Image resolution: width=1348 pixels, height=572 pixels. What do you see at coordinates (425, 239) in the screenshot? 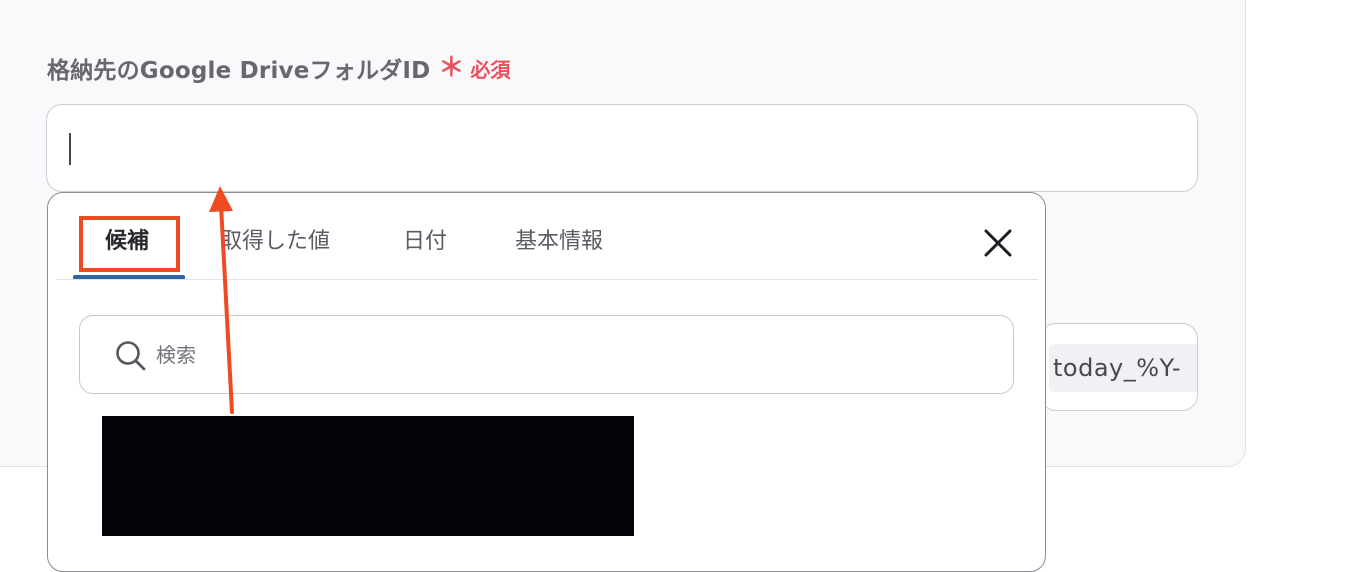
I see `tab-date: 日付` at bounding box center [425, 239].